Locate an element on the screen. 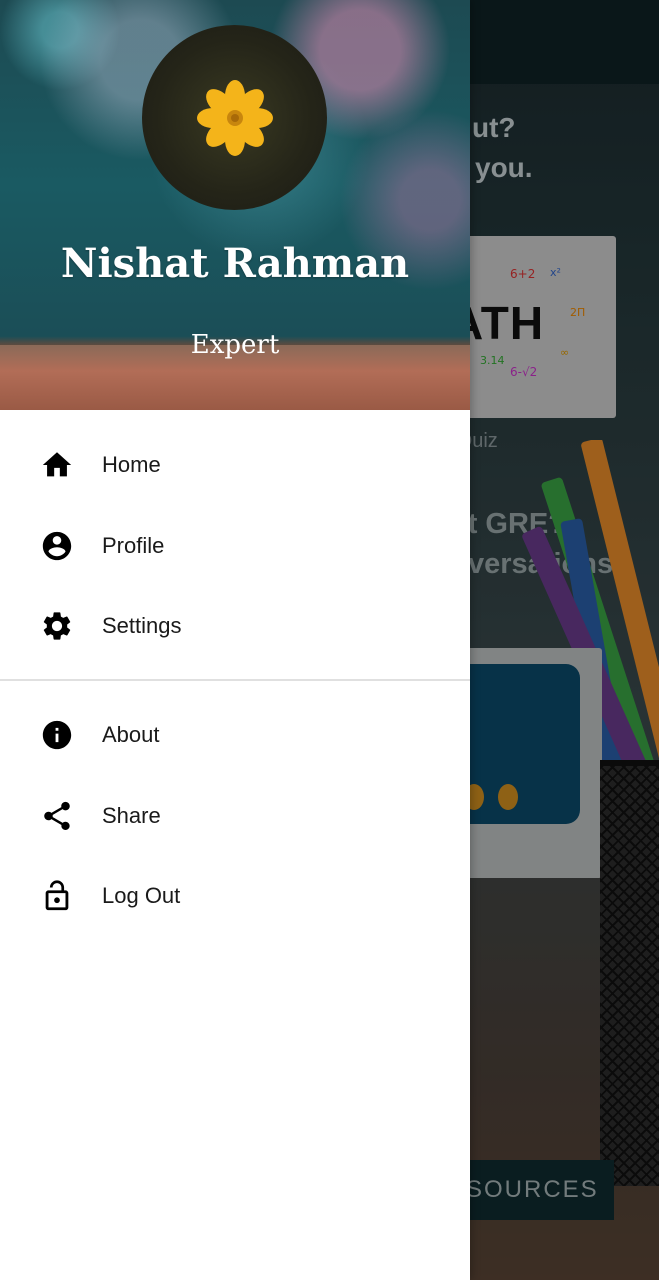 The width and height of the screenshot is (659, 1280). menu-item-settings: Settings is located at coordinates (235, 626).